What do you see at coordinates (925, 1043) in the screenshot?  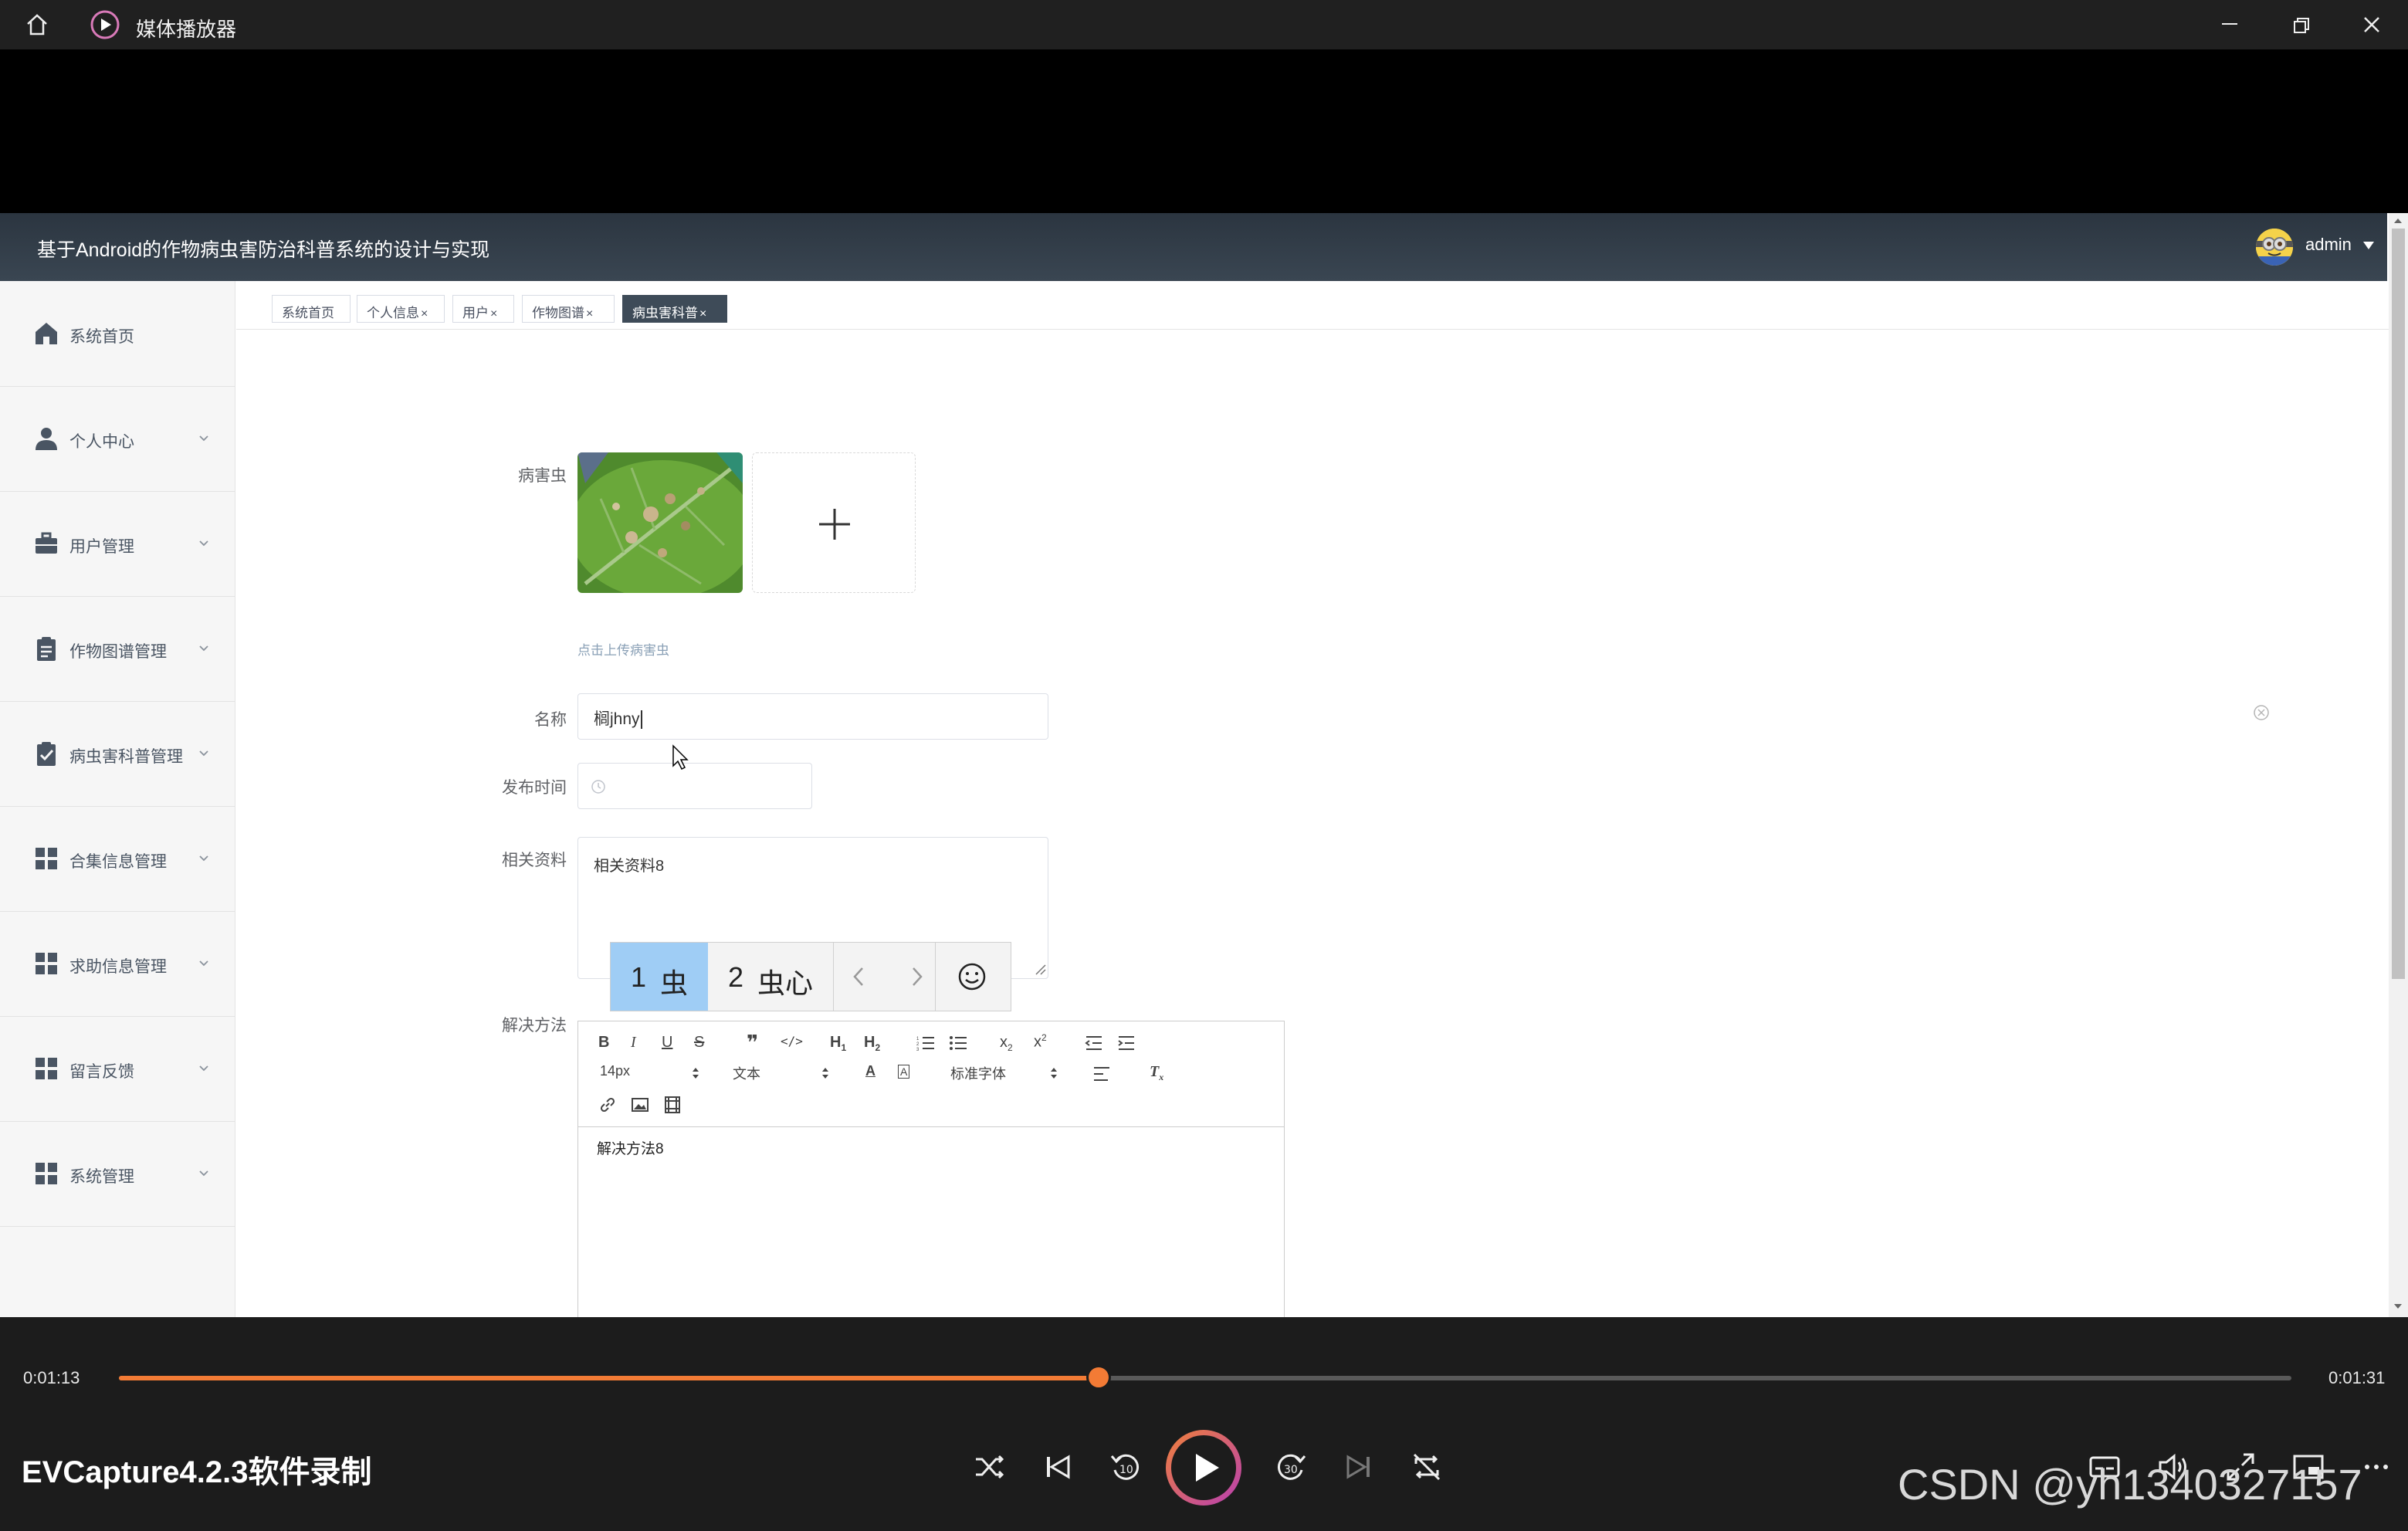 I see `ordered-list-icon: 123` at bounding box center [925, 1043].